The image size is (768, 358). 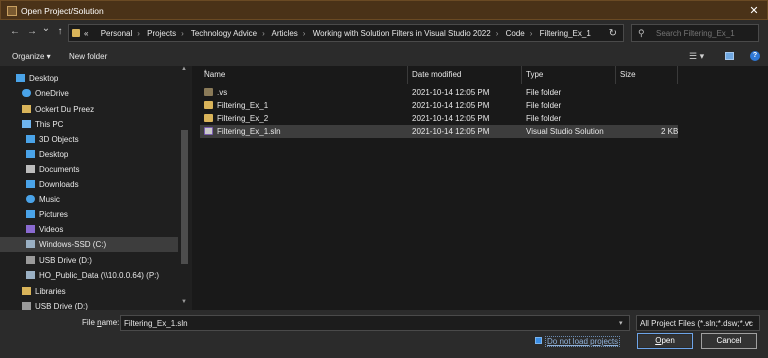 What do you see at coordinates (729, 341) in the screenshot?
I see `cancel-button: Cancel` at bounding box center [729, 341].